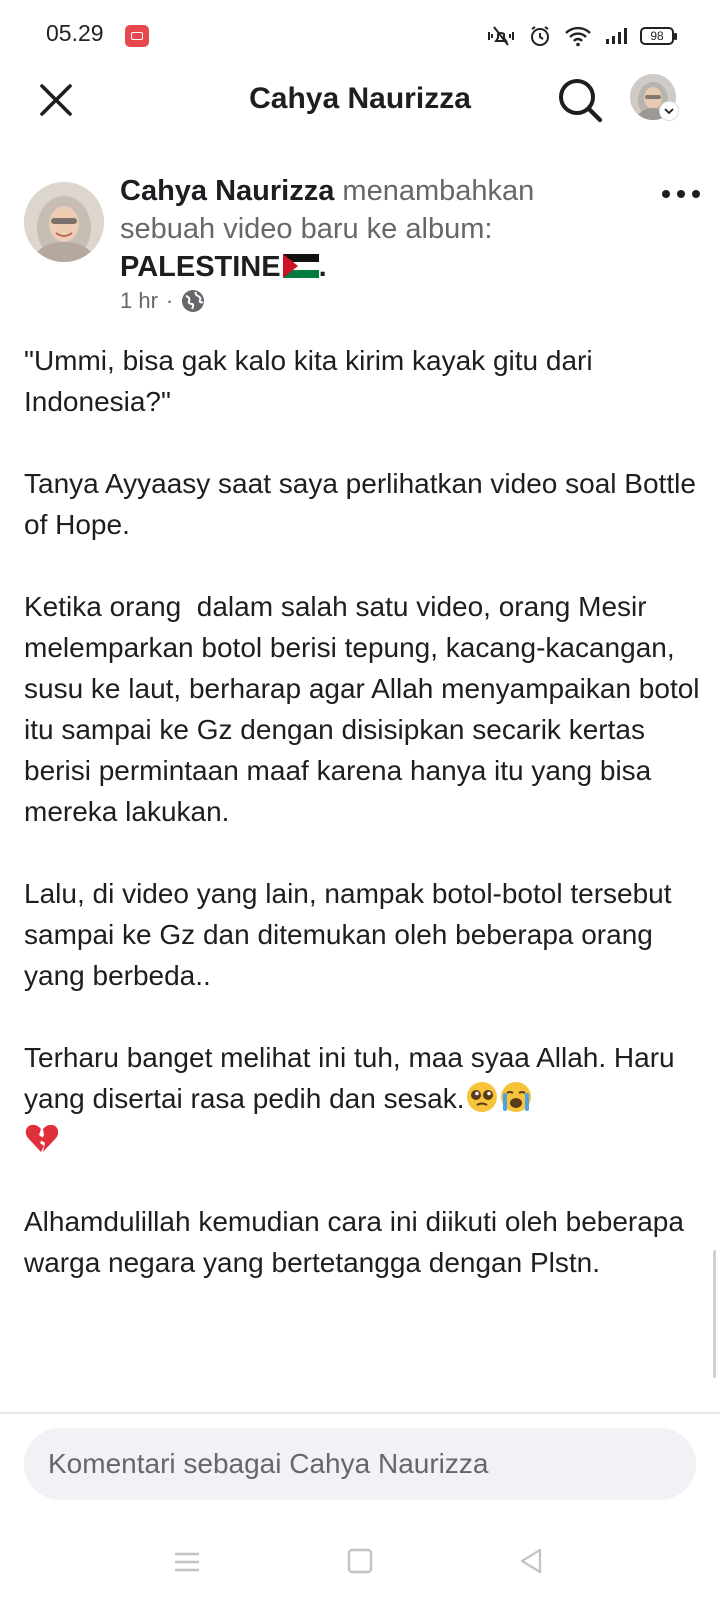  What do you see at coordinates (481, 1097) in the screenshot?
I see `pleading-face-emoji` at bounding box center [481, 1097].